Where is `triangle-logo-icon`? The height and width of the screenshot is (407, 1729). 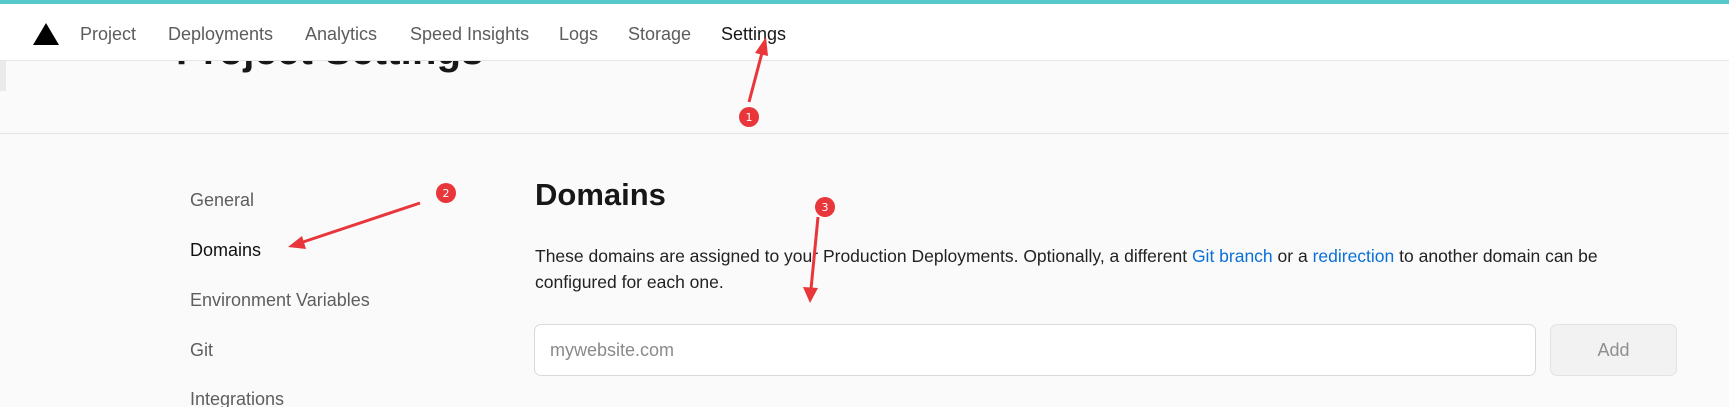
triangle-logo-icon is located at coordinates (46, 34).